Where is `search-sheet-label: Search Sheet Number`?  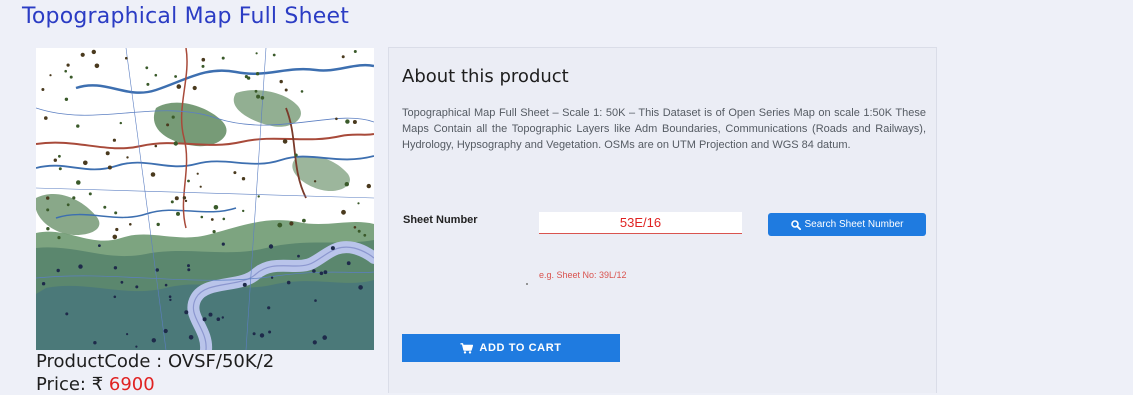
search-sheet-label: Search Sheet Number is located at coordinates (854, 224).